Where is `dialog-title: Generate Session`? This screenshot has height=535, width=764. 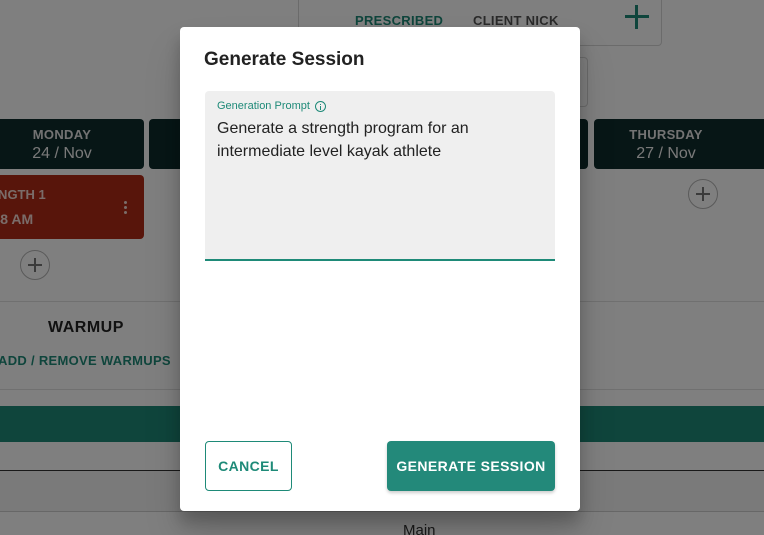
dialog-title: Generate Session is located at coordinates (284, 59).